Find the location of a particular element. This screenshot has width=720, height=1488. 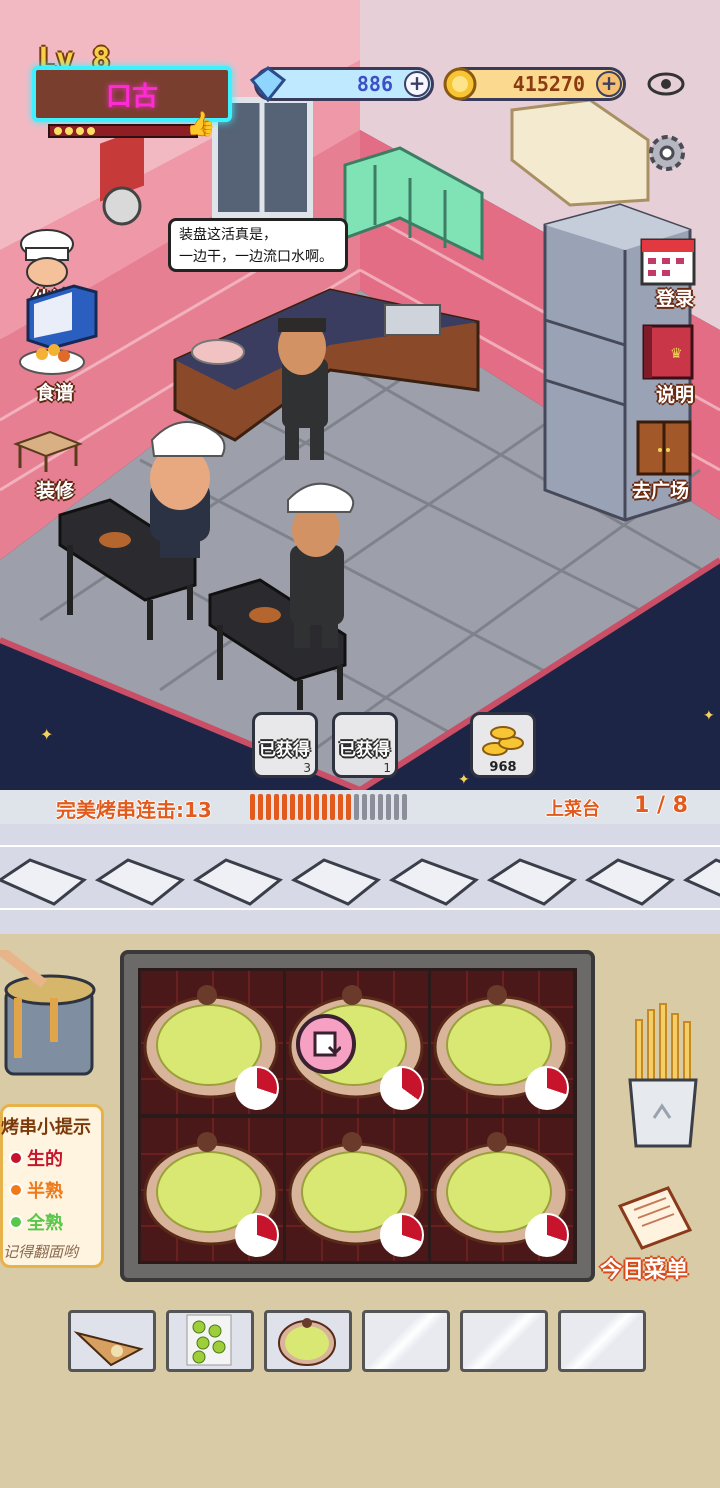

ingredient-inventory is located at coordinates (357, 1341).